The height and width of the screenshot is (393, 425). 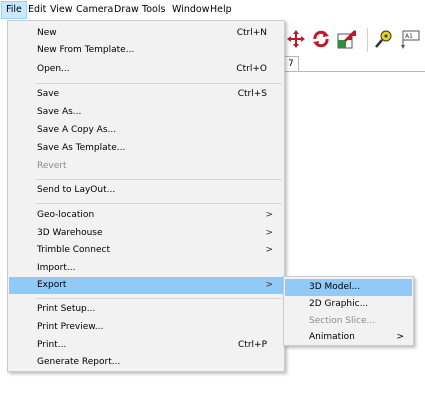 I want to click on menu-item-print: Print... Ctrl+P, so click(x=146, y=345).